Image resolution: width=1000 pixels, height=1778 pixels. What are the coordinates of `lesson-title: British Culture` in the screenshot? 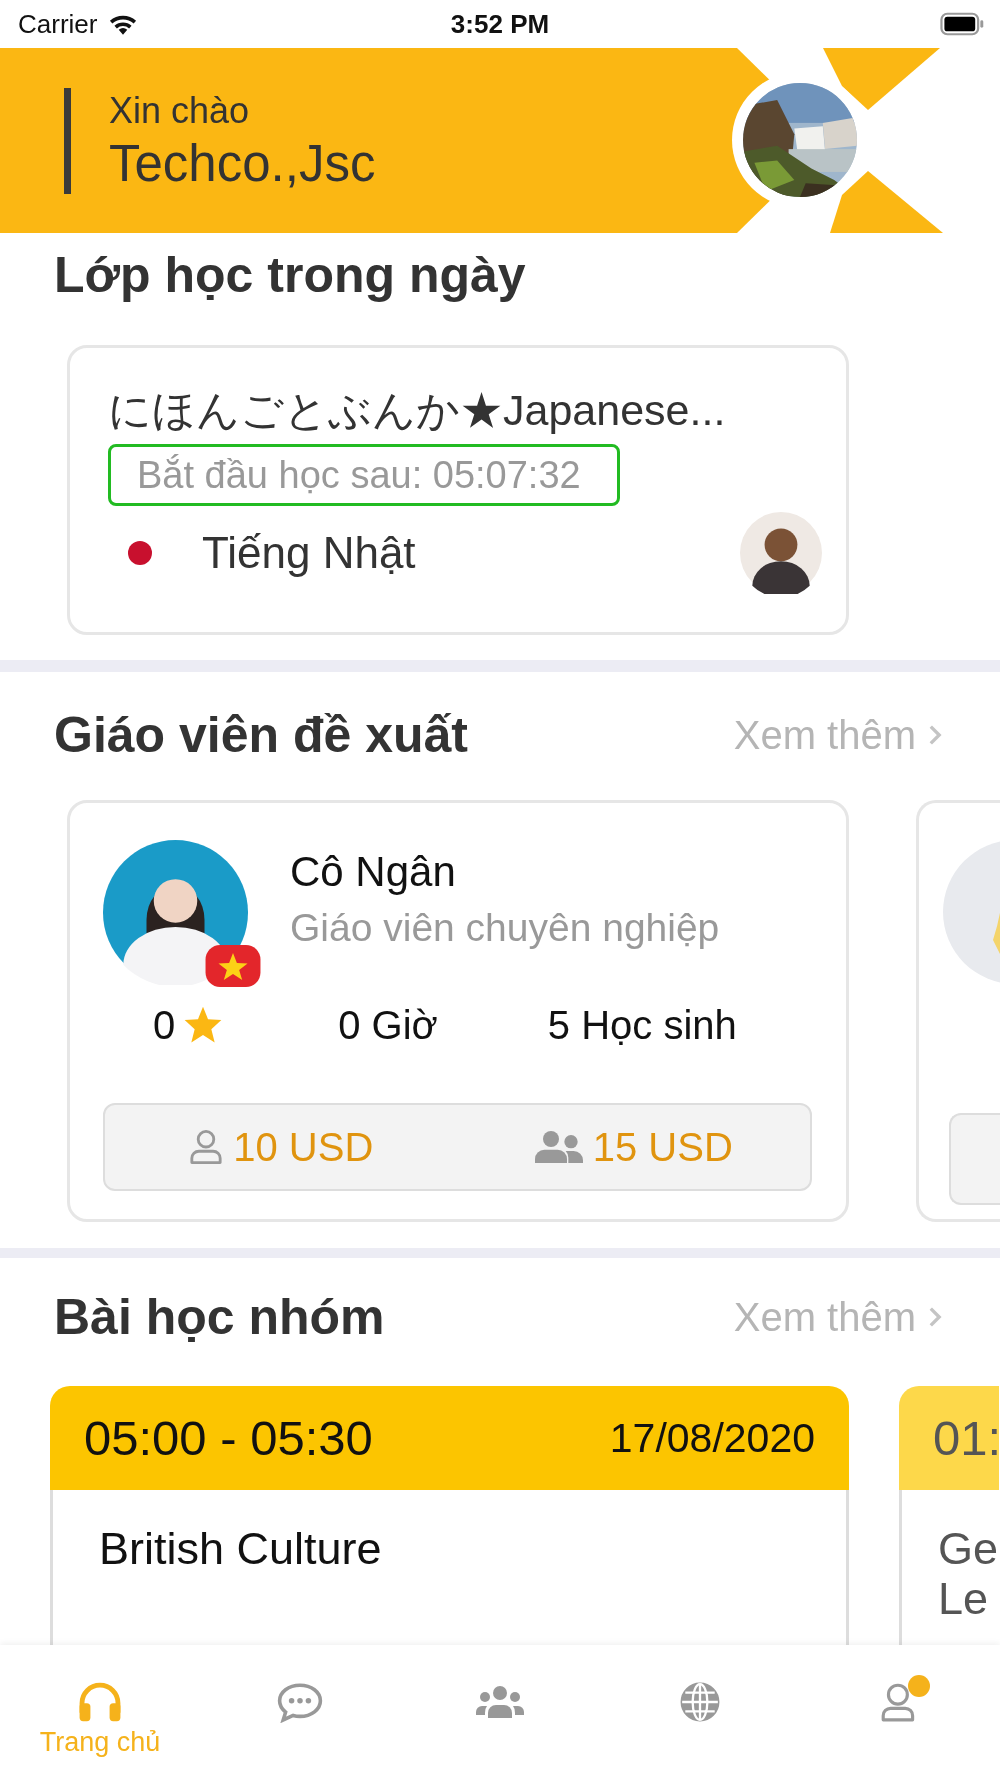 It's located at (241, 1549).